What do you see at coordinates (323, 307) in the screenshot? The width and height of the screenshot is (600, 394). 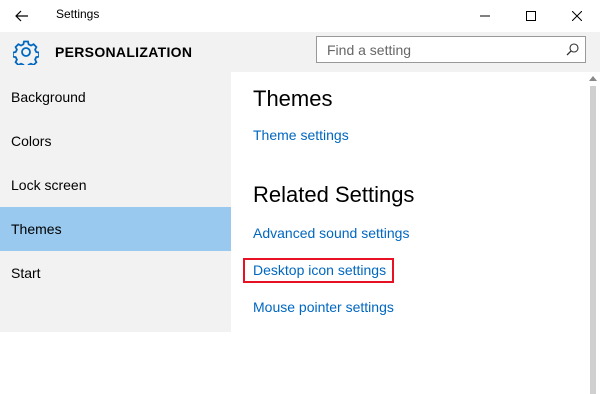 I see `mouse-pointer-settings-link: Mouse pointer settings` at bounding box center [323, 307].